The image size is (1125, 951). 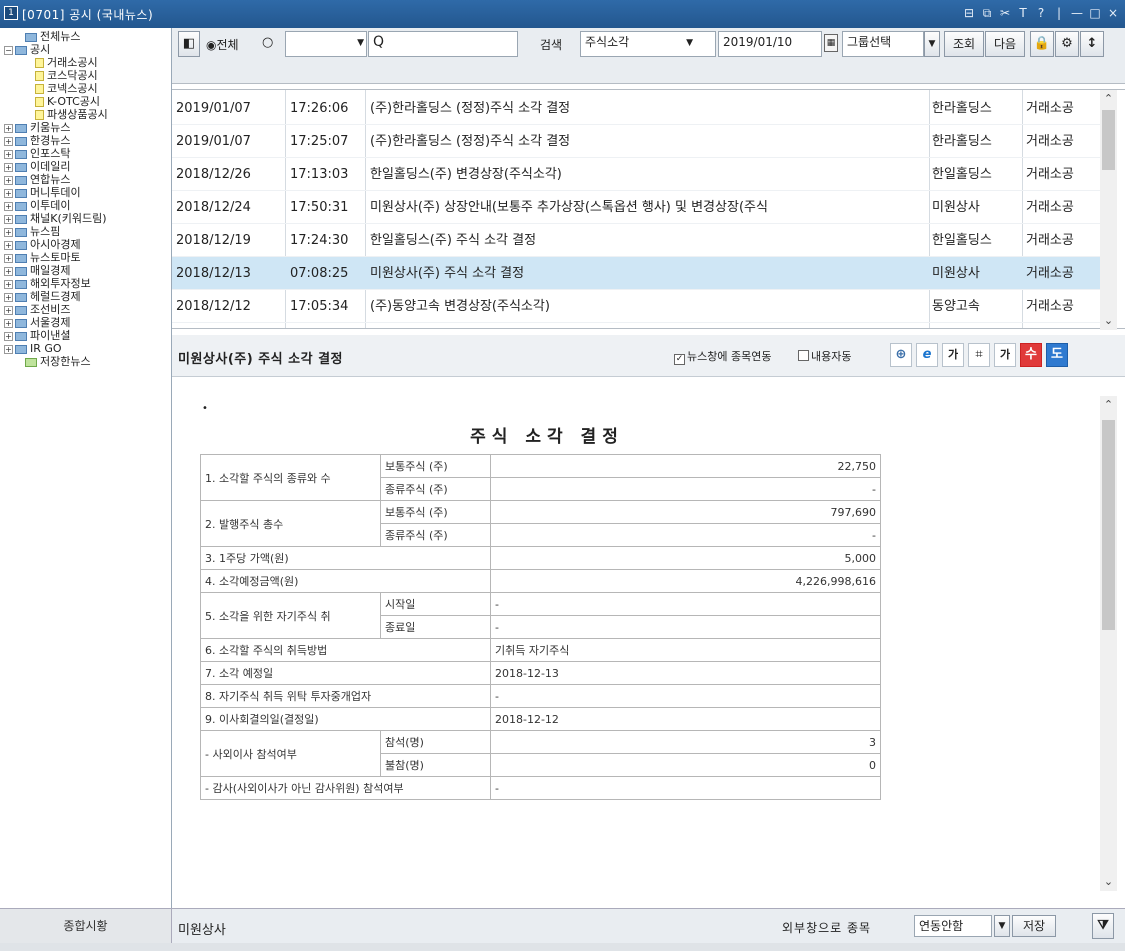 I want to click on help-icon: ?, so click(x=1041, y=13).